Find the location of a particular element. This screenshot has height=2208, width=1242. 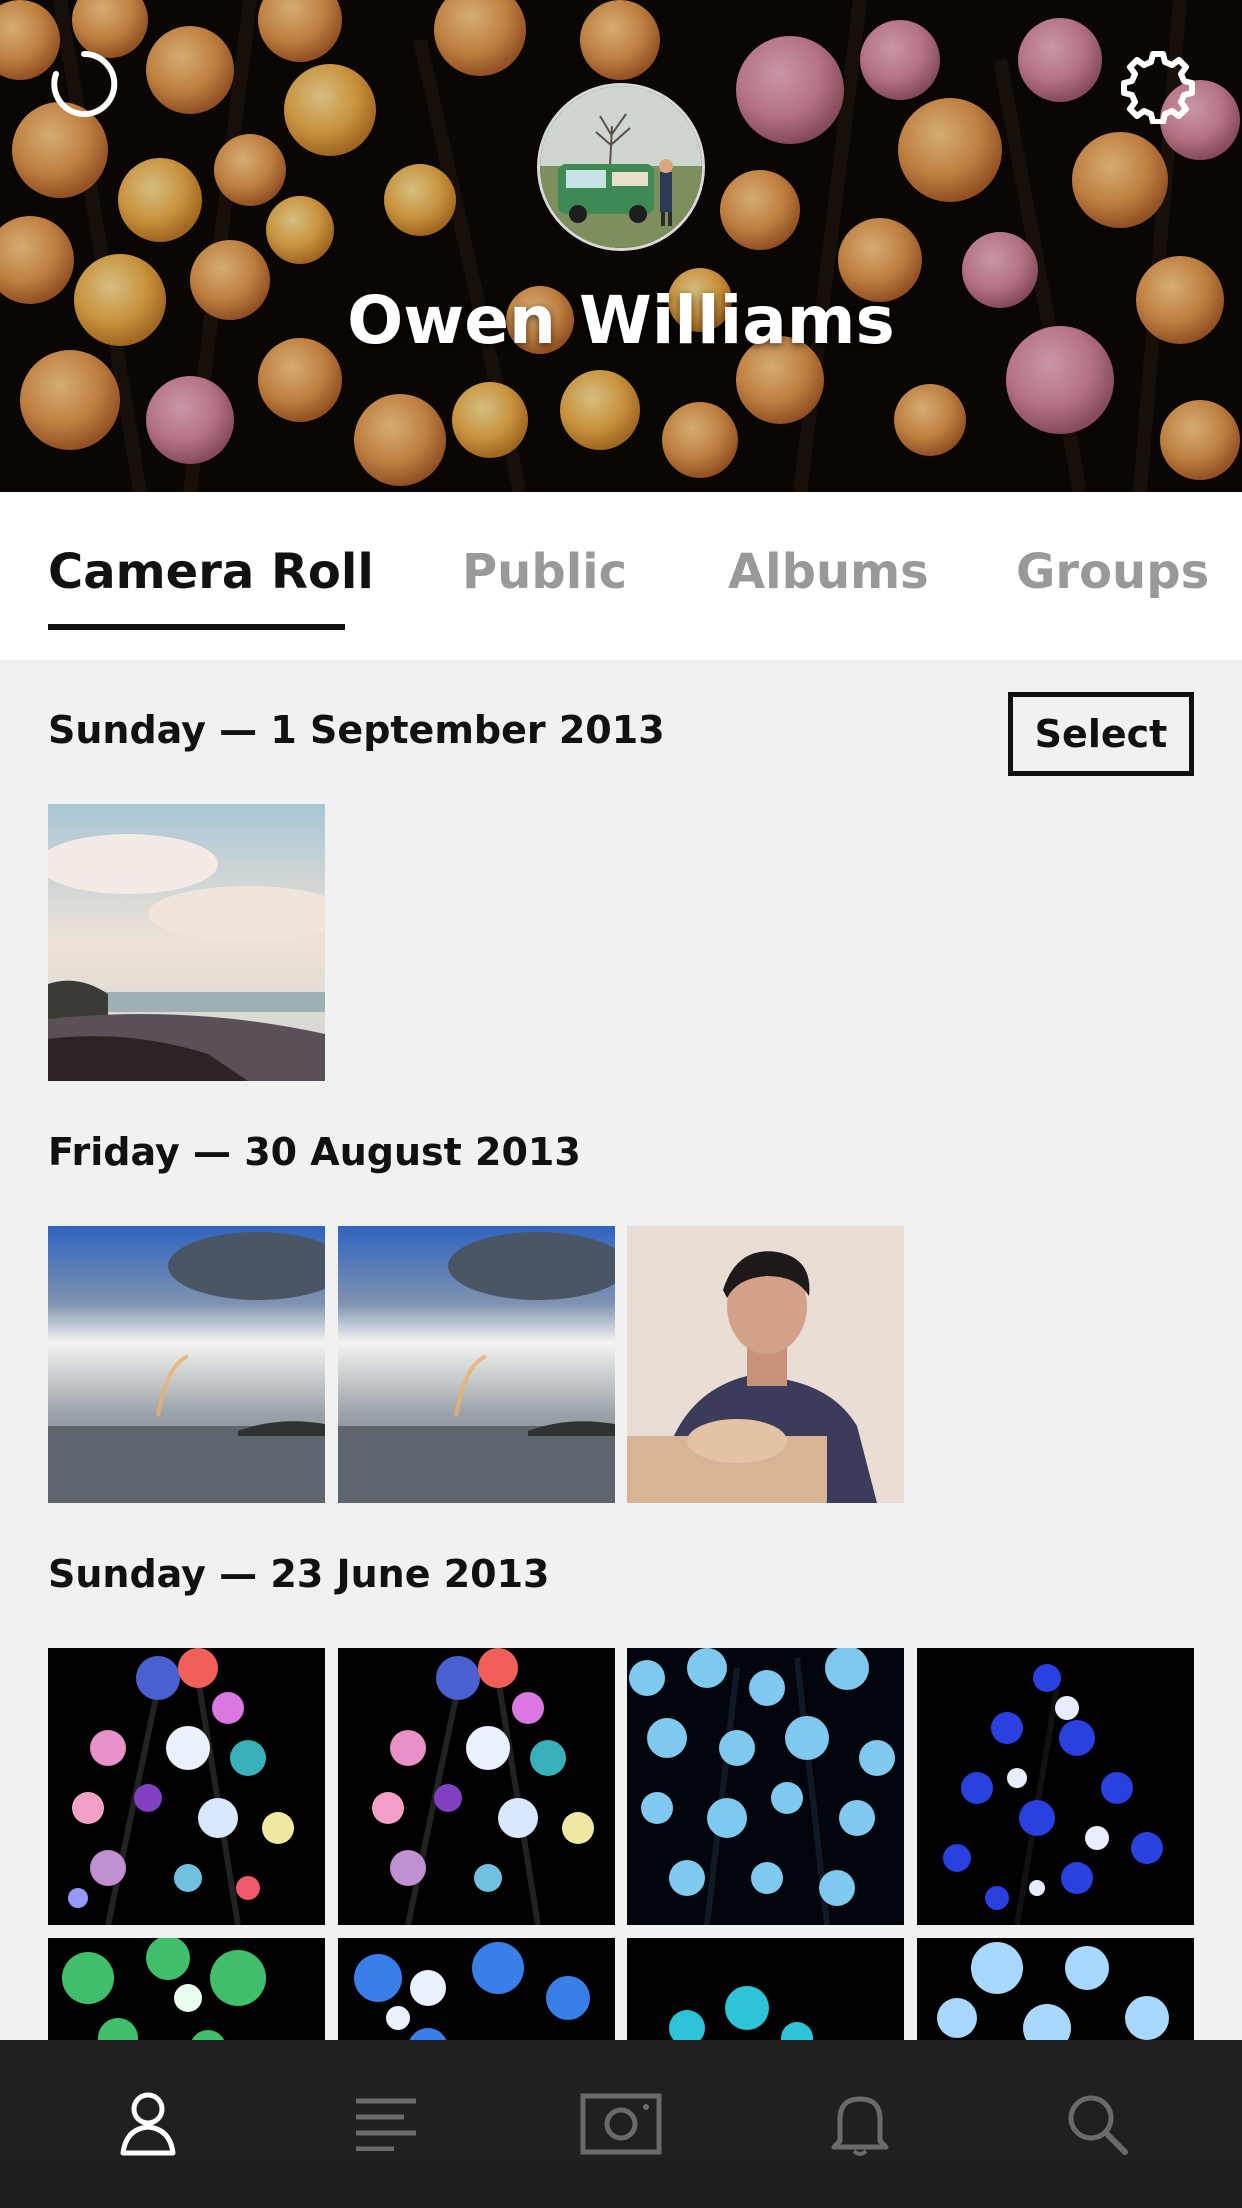

sync-icon is located at coordinates (84, 84).